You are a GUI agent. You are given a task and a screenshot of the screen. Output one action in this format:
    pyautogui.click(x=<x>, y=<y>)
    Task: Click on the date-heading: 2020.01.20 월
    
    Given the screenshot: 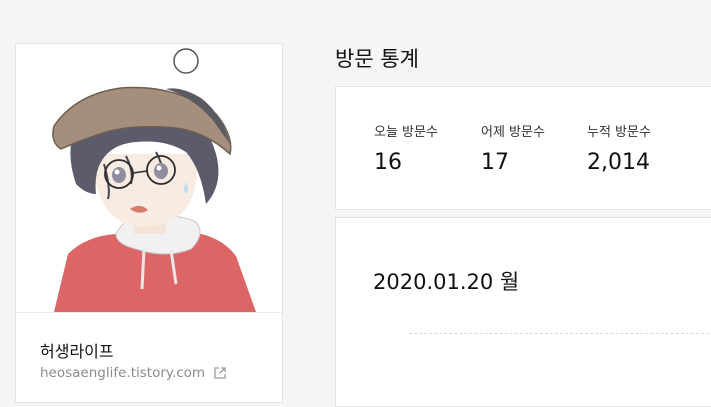 What is the action you would take?
    pyautogui.click(x=446, y=282)
    